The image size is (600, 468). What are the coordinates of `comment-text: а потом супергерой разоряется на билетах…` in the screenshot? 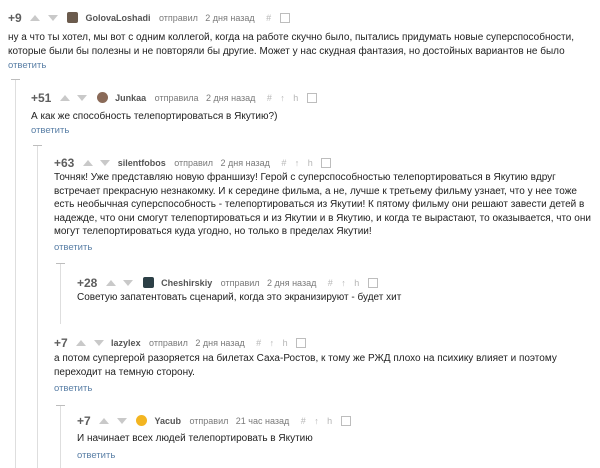 It's located at (305, 365).